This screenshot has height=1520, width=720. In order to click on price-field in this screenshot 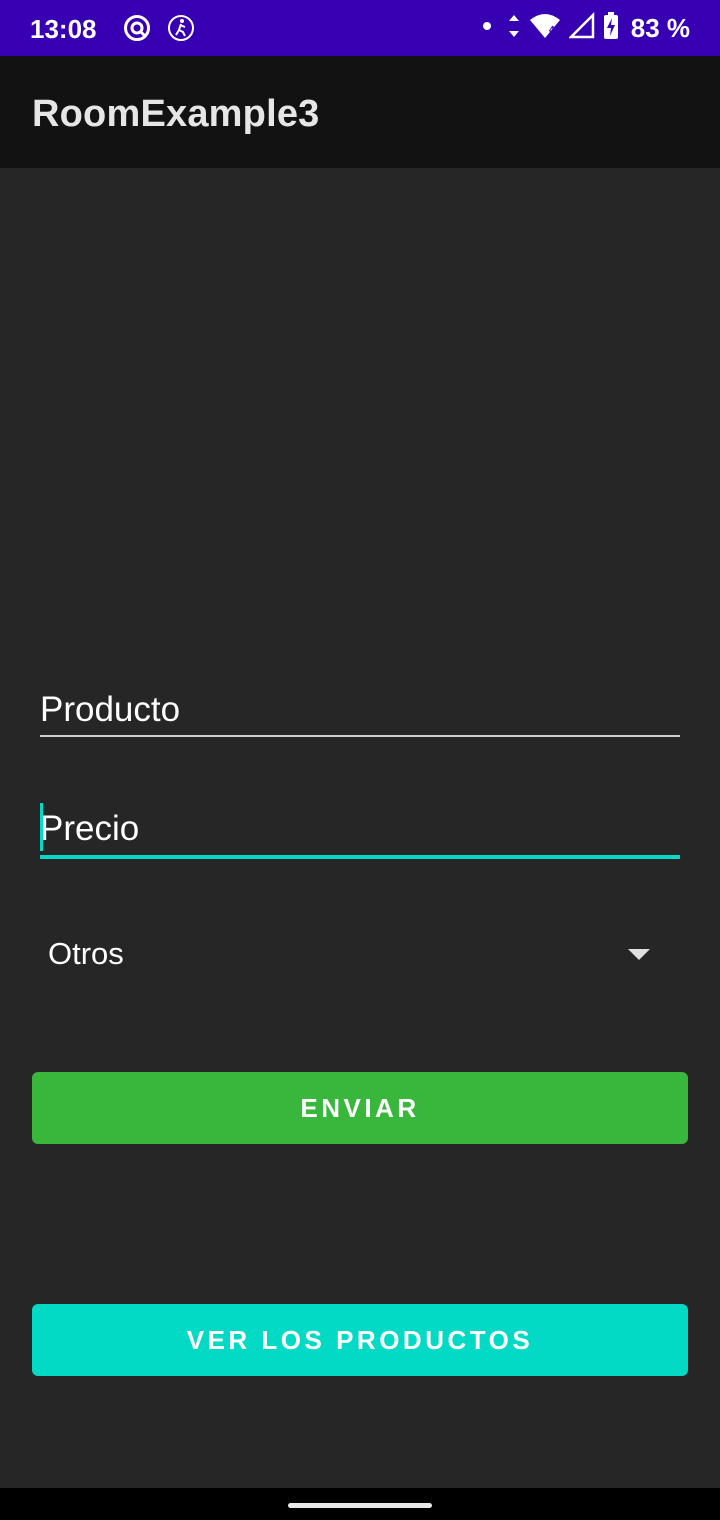, I will do `click(360, 831)`.